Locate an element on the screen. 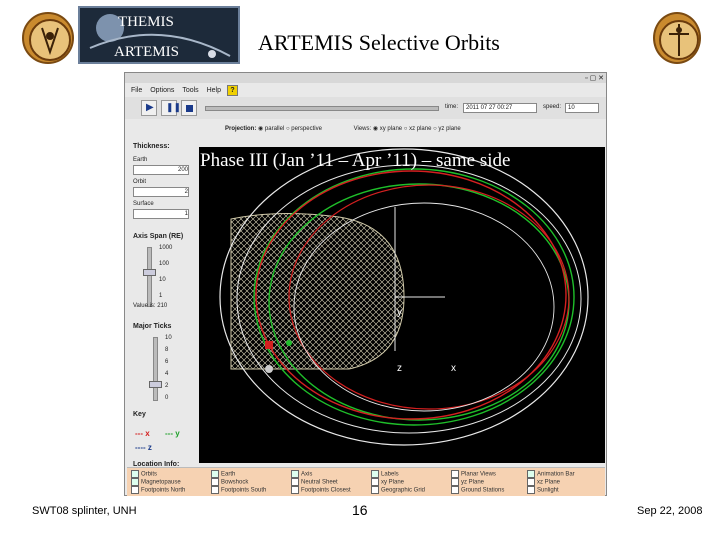 The image size is (720, 540). stop-button is located at coordinates (189, 108).